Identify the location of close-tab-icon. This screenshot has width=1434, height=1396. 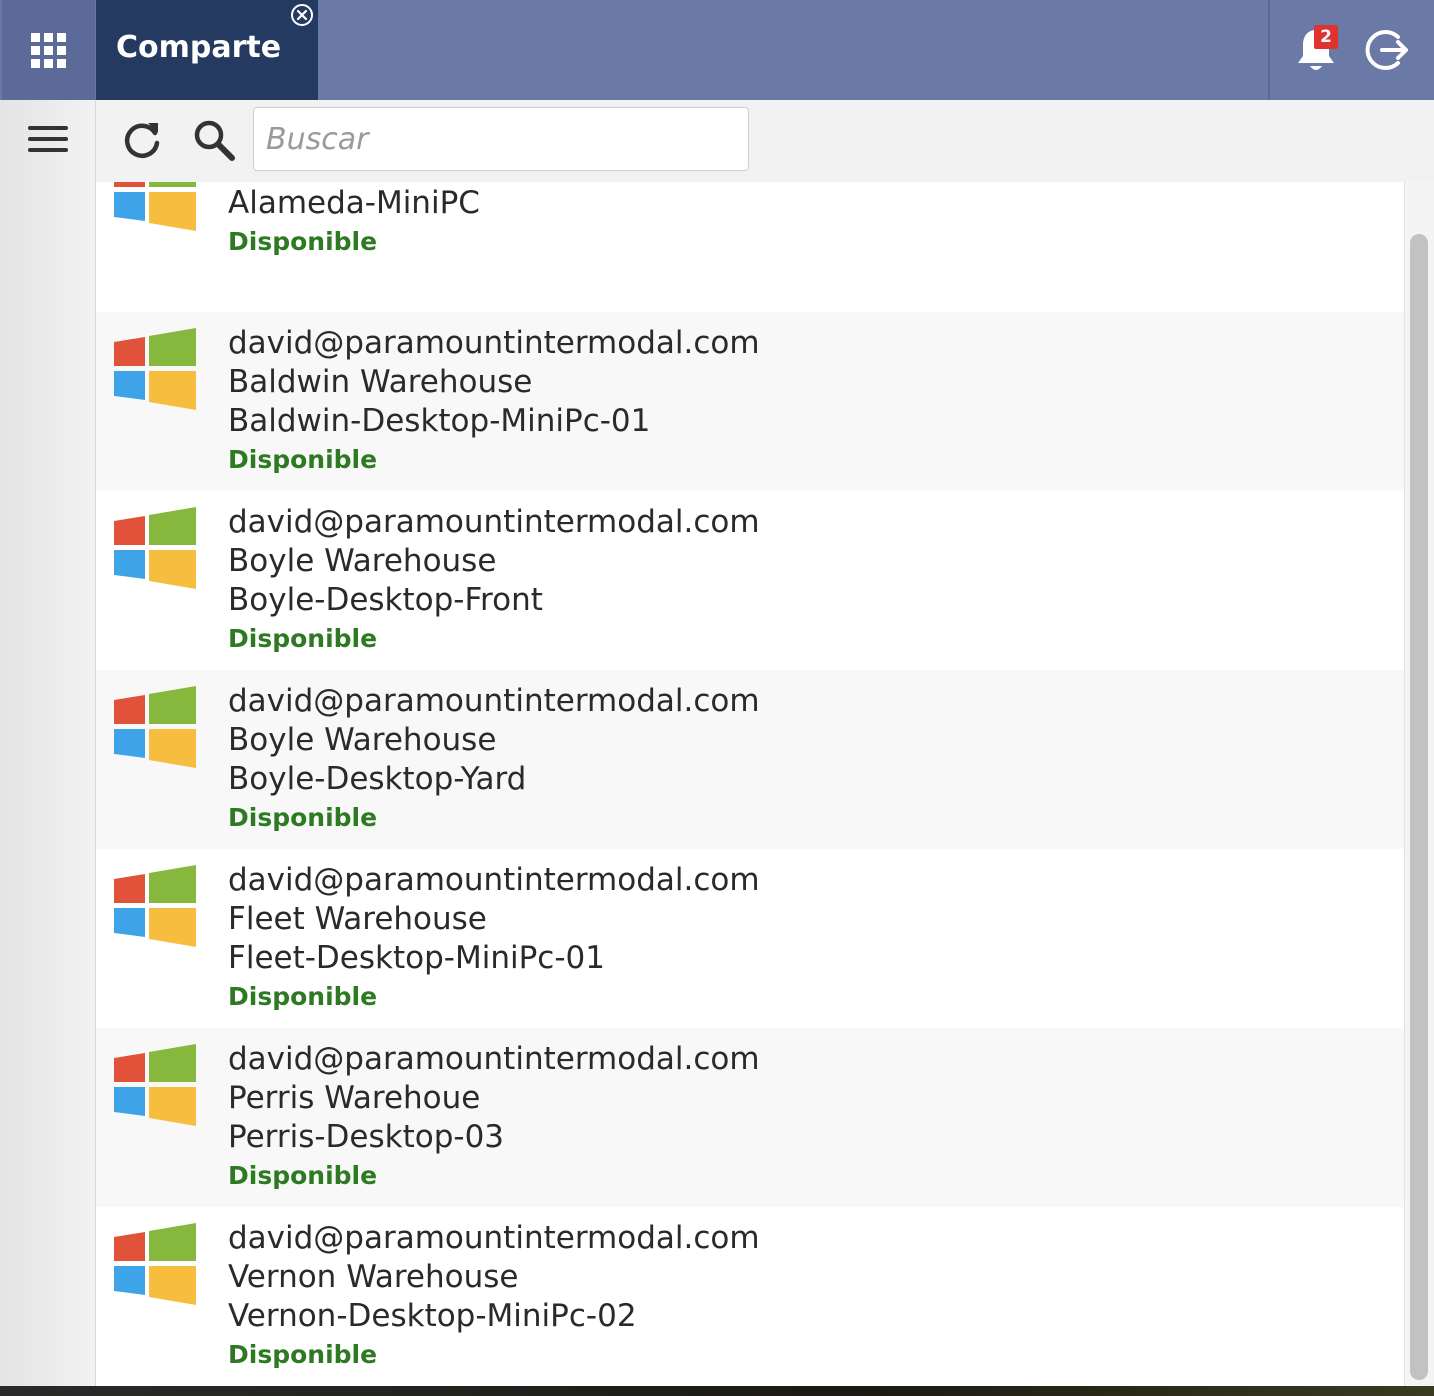
(302, 15).